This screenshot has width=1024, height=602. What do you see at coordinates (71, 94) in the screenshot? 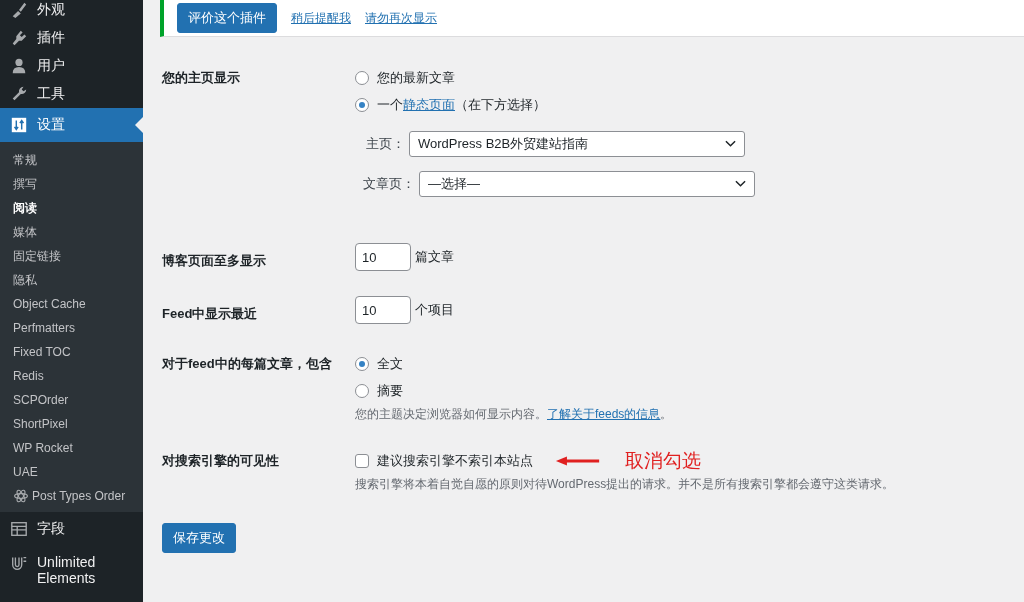
I see `menu-item: 工具` at bounding box center [71, 94].